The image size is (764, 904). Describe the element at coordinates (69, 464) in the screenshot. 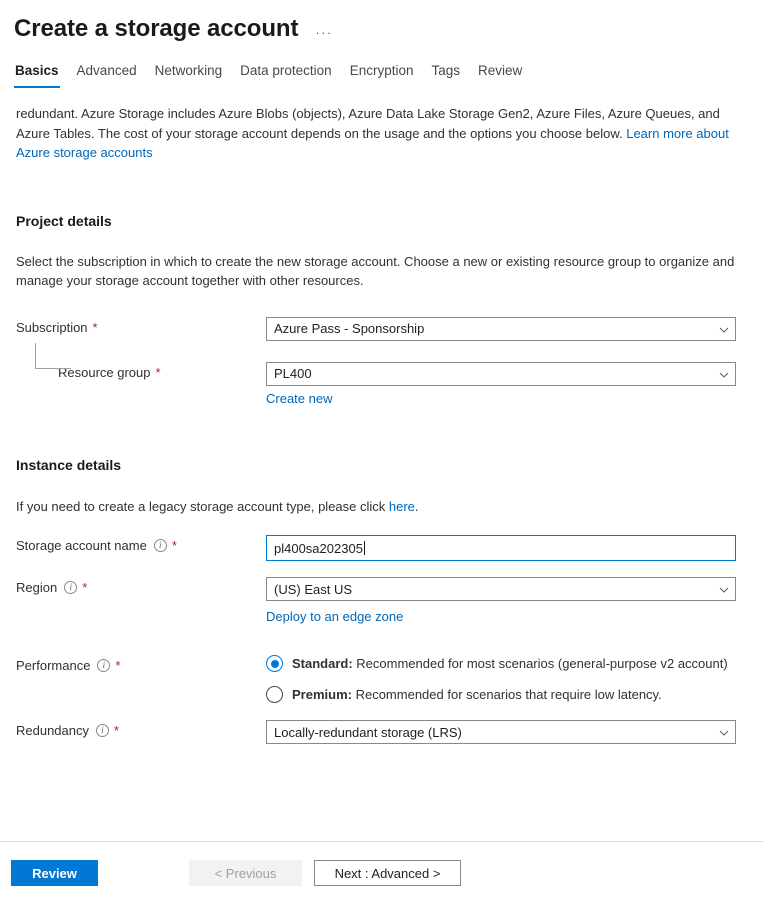

I see `instance-details-heading: Instance details` at that location.